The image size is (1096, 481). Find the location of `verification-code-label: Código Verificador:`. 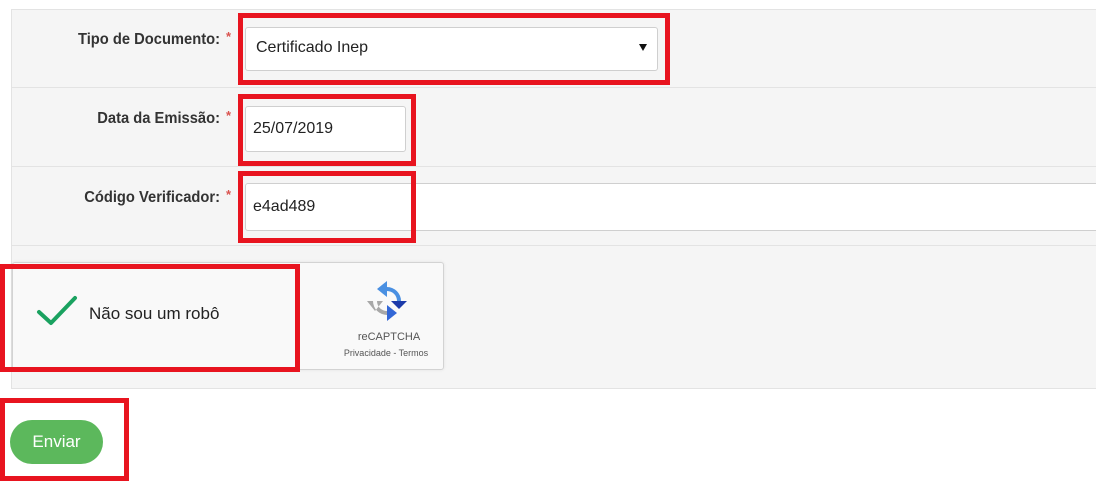

verification-code-label: Código Verificador: is located at coordinates (152, 197).